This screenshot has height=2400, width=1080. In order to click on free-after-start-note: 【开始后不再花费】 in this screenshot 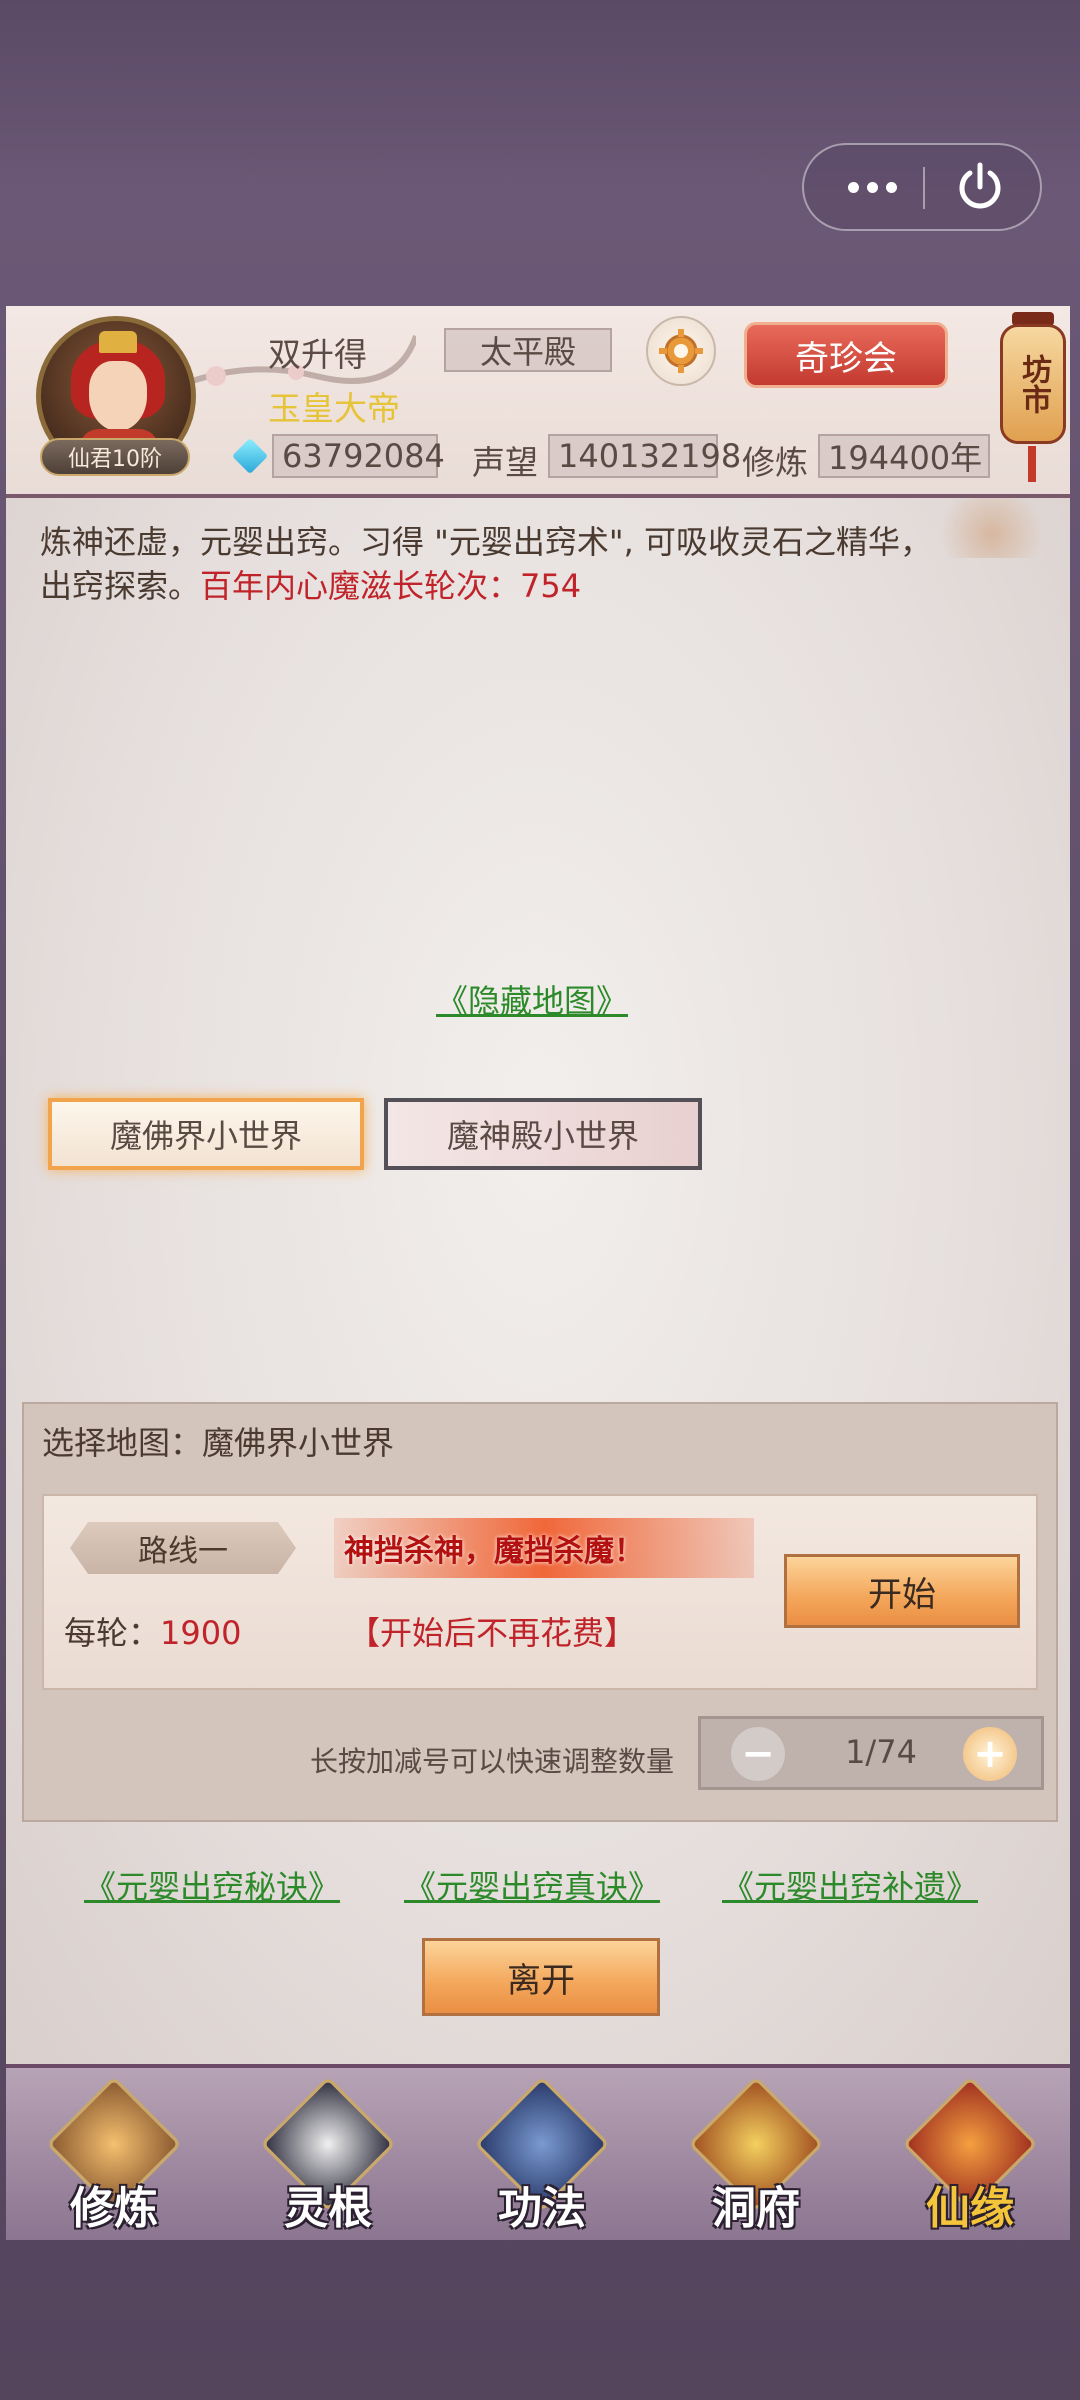, I will do `click(492, 1633)`.